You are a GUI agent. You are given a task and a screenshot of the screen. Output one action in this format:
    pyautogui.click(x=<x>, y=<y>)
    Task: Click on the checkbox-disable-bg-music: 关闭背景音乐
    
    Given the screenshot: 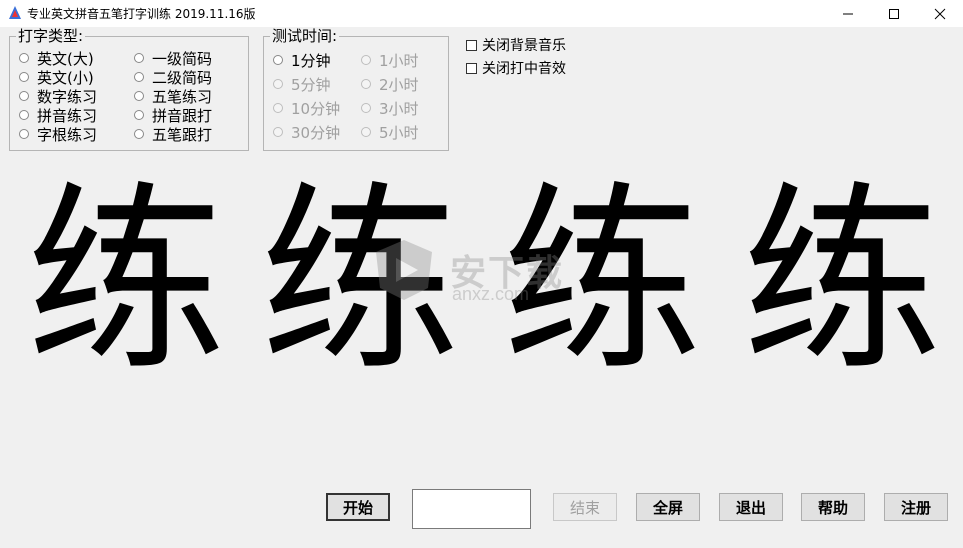 What is the action you would take?
    pyautogui.click(x=516, y=45)
    